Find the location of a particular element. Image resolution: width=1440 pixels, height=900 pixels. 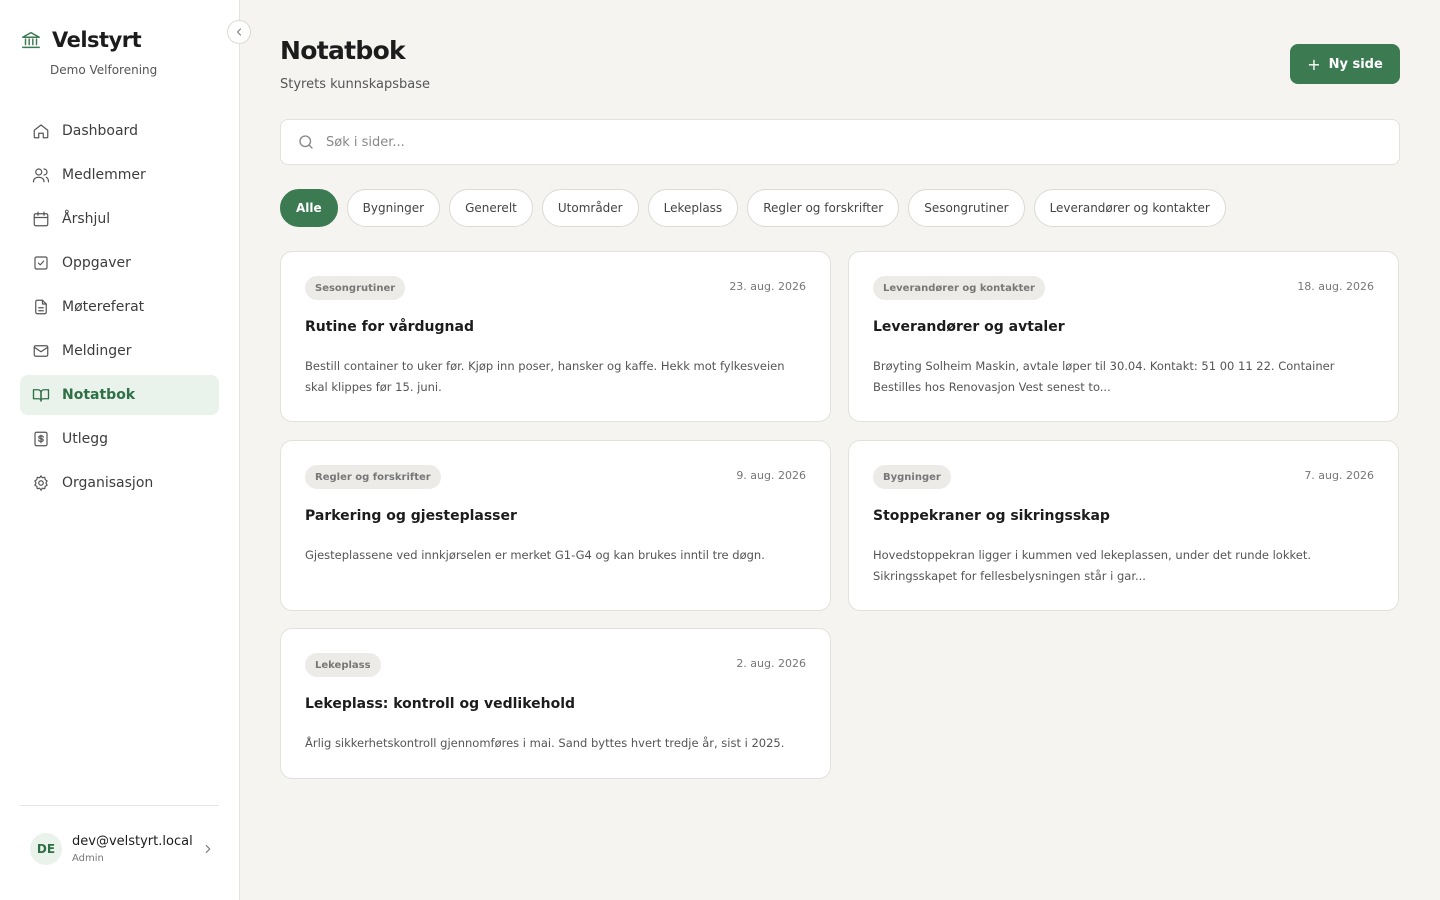

category-tag: Leverandører og kontakter is located at coordinates (959, 288).